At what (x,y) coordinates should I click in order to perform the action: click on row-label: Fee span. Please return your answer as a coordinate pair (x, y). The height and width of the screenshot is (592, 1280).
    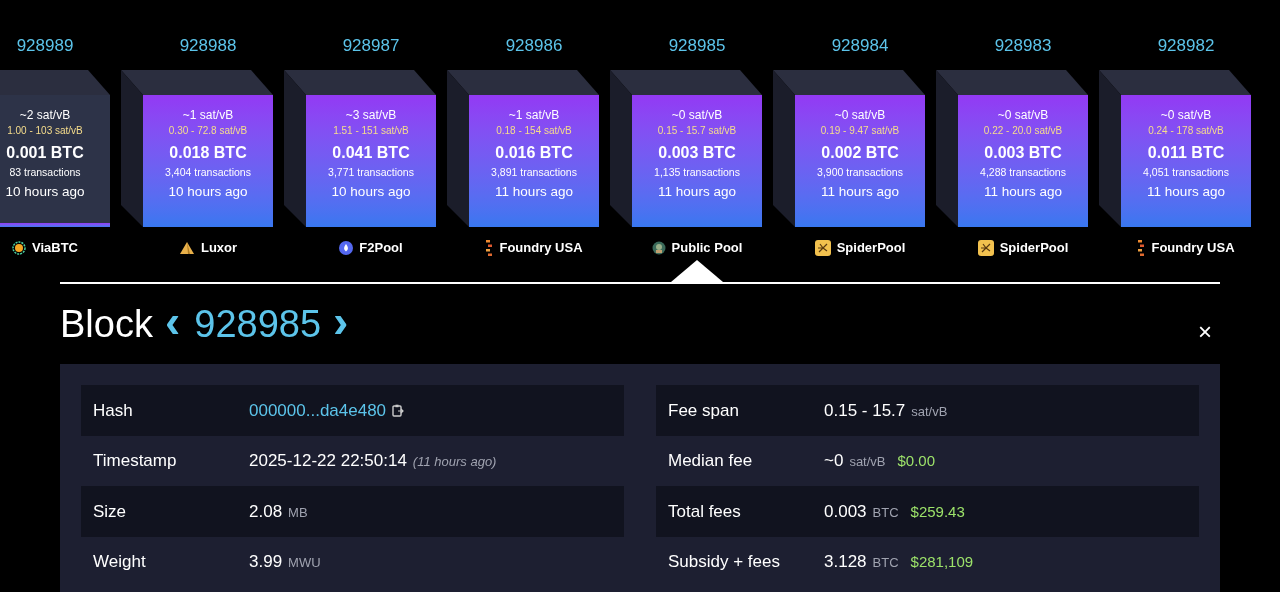
    Looking at the image, I should click on (704, 410).